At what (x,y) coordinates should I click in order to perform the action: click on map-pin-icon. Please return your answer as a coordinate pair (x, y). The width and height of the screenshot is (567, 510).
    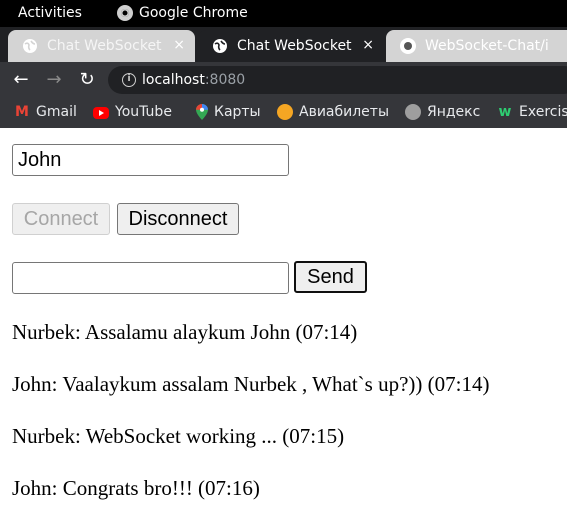
    Looking at the image, I should click on (202, 112).